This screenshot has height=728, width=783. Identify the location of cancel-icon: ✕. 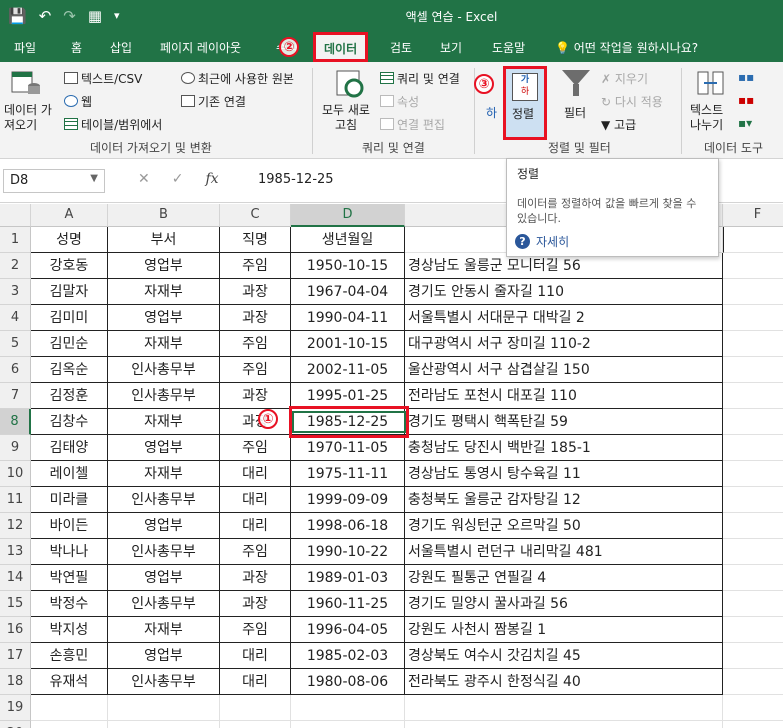
(144, 179).